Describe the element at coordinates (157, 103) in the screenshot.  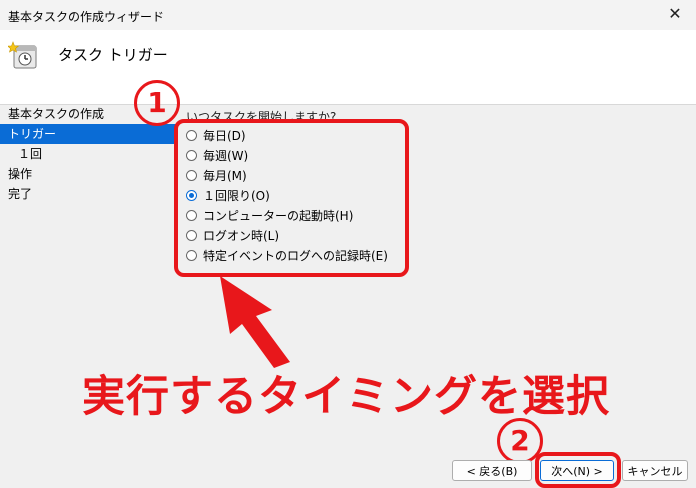
I see `annotation-number-1: 1` at that location.